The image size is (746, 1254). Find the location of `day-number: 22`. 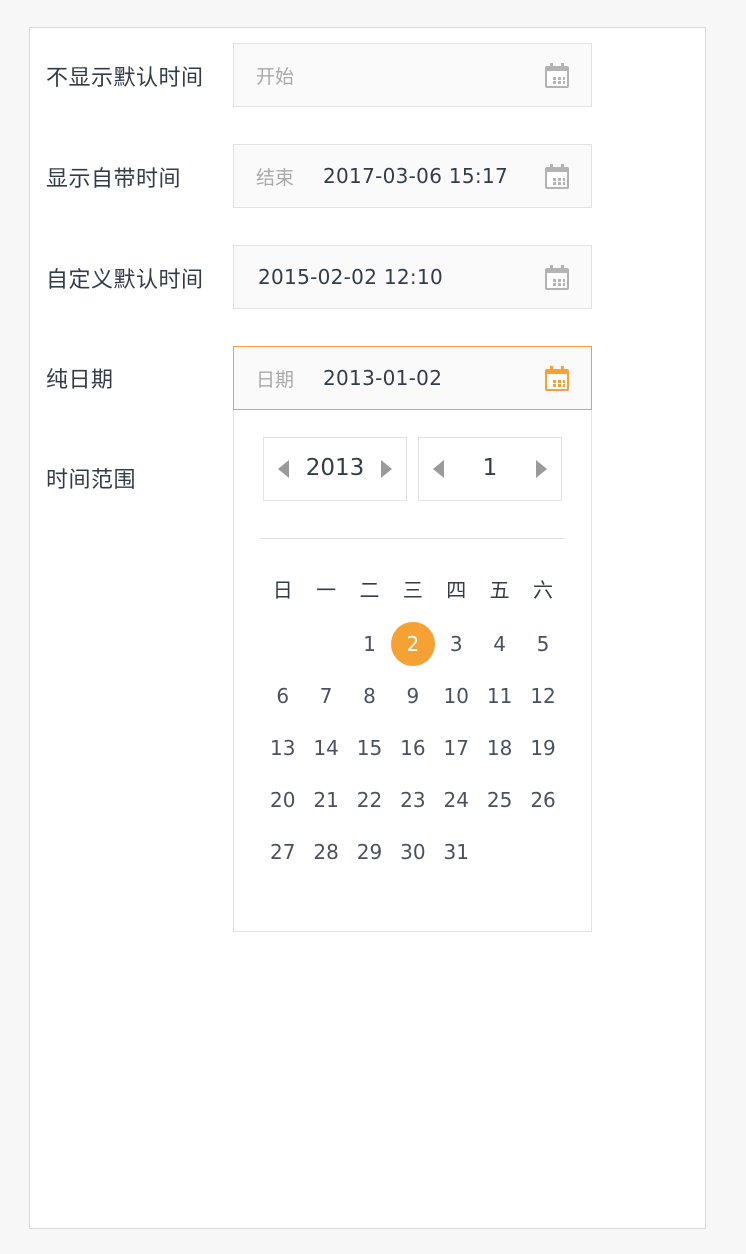

day-number: 22 is located at coordinates (369, 800).